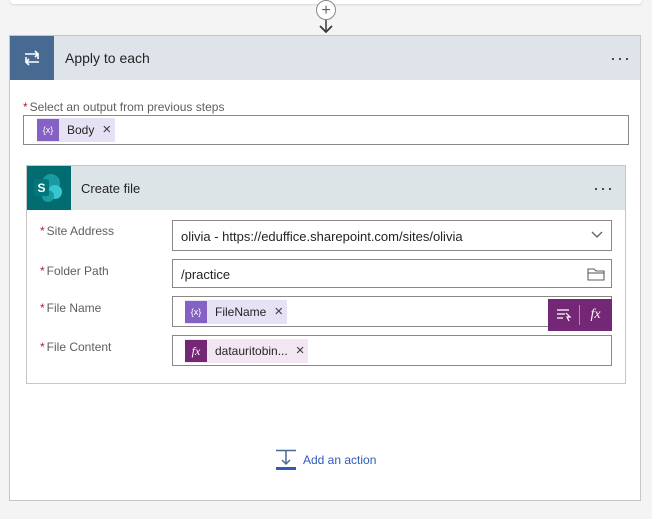 This screenshot has height=519, width=652. I want to click on select-output-label: * Select an output from previous steps, so click(124, 107).